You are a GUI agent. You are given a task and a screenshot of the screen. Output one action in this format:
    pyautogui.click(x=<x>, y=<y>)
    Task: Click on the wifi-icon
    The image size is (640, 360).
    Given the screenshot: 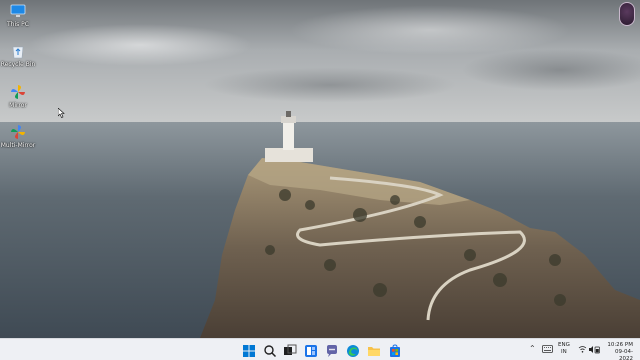 What is the action you would take?
    pyautogui.click(x=582, y=349)
    